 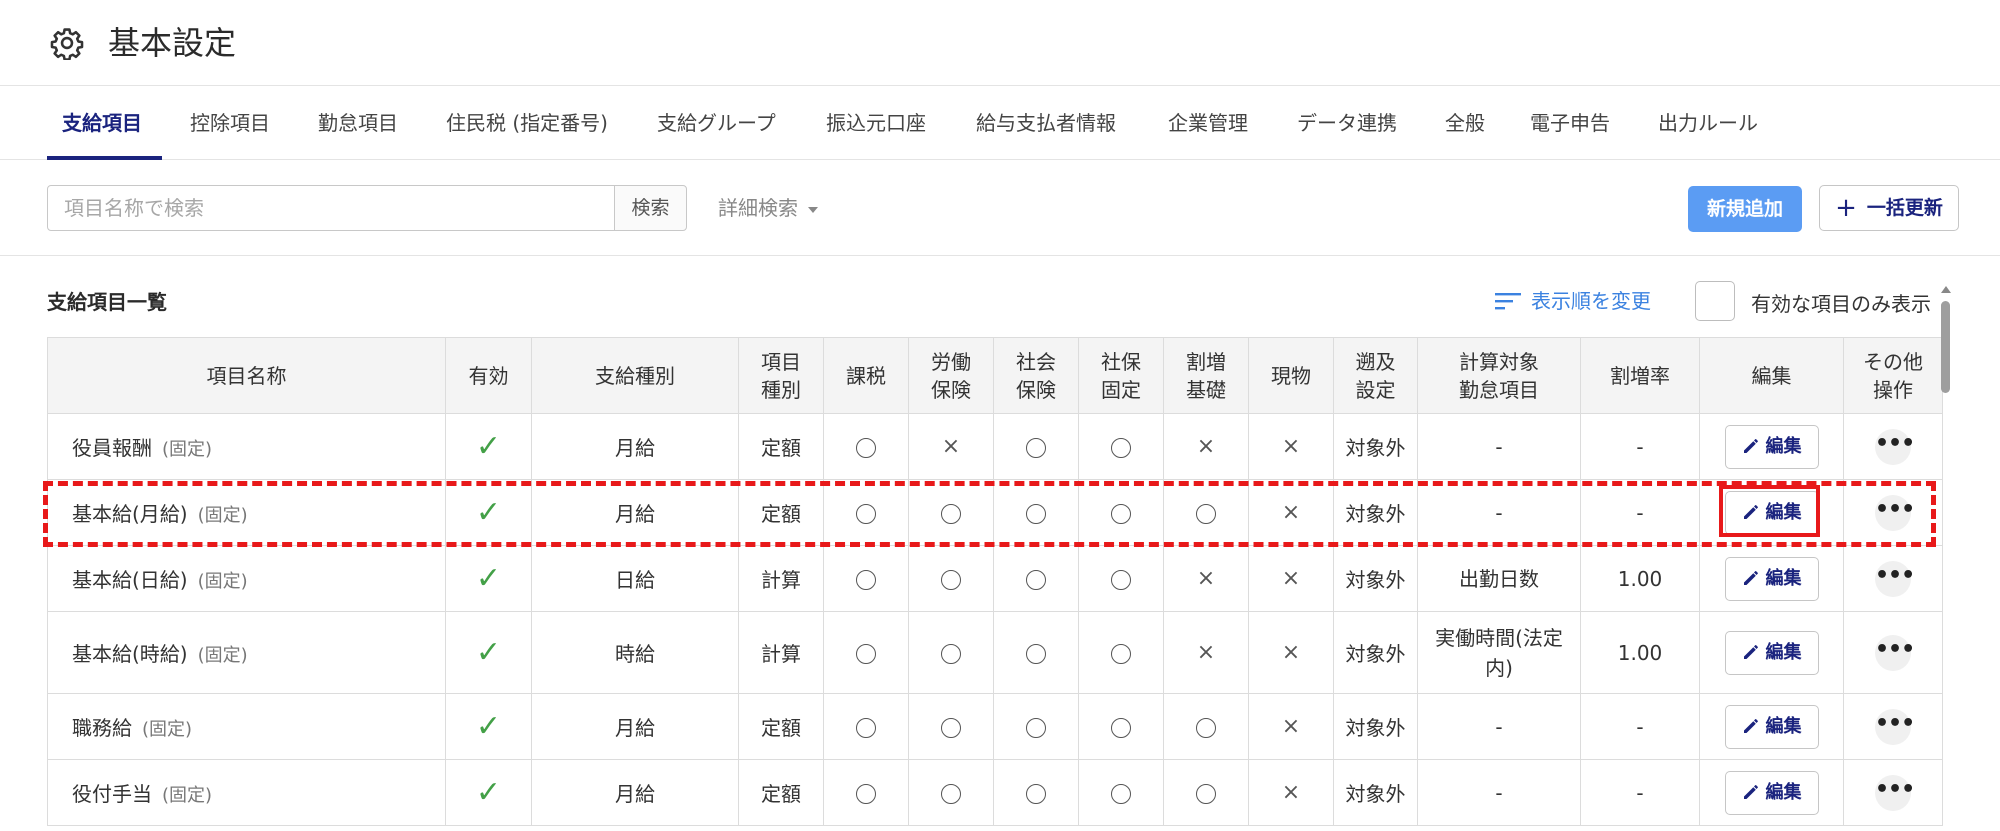 I want to click on search-toolbar: 検索 詳細検索 新規追加 + 一括更新, so click(x=1000, y=208).